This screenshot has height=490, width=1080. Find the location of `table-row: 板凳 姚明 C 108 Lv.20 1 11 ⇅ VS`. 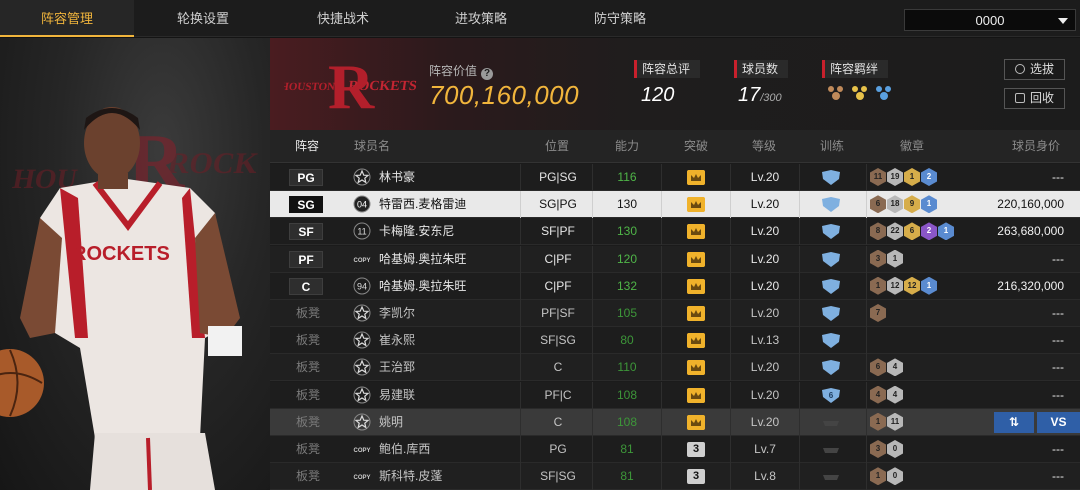

table-row: 板凳 姚明 C 108 Lv.20 1 11 ⇅ VS is located at coordinates (675, 422).